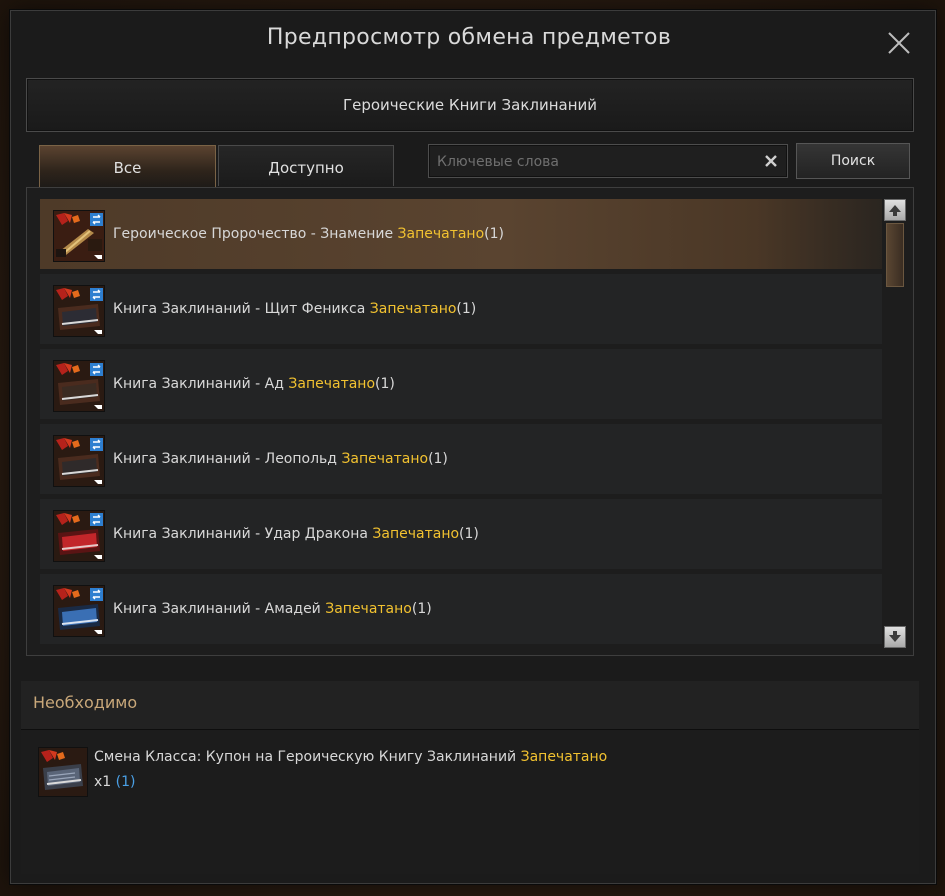 The height and width of the screenshot is (896, 945). I want to click on search-button: Поиск, so click(853, 161).